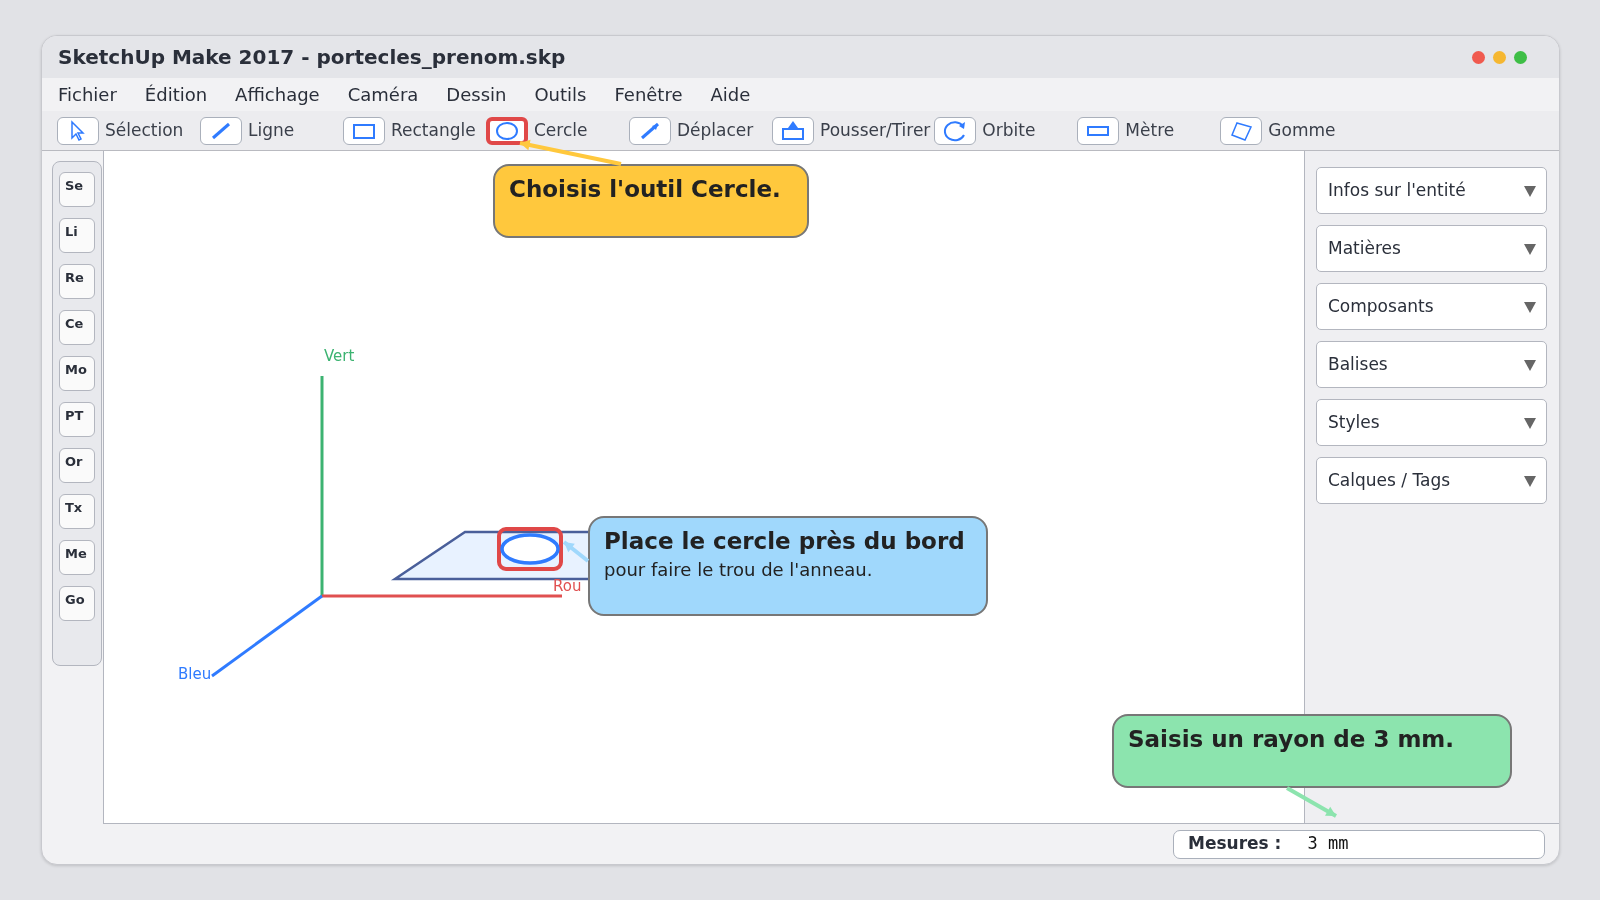 This screenshot has height=900, width=1600. I want to click on highlight-frame, so click(530, 549).